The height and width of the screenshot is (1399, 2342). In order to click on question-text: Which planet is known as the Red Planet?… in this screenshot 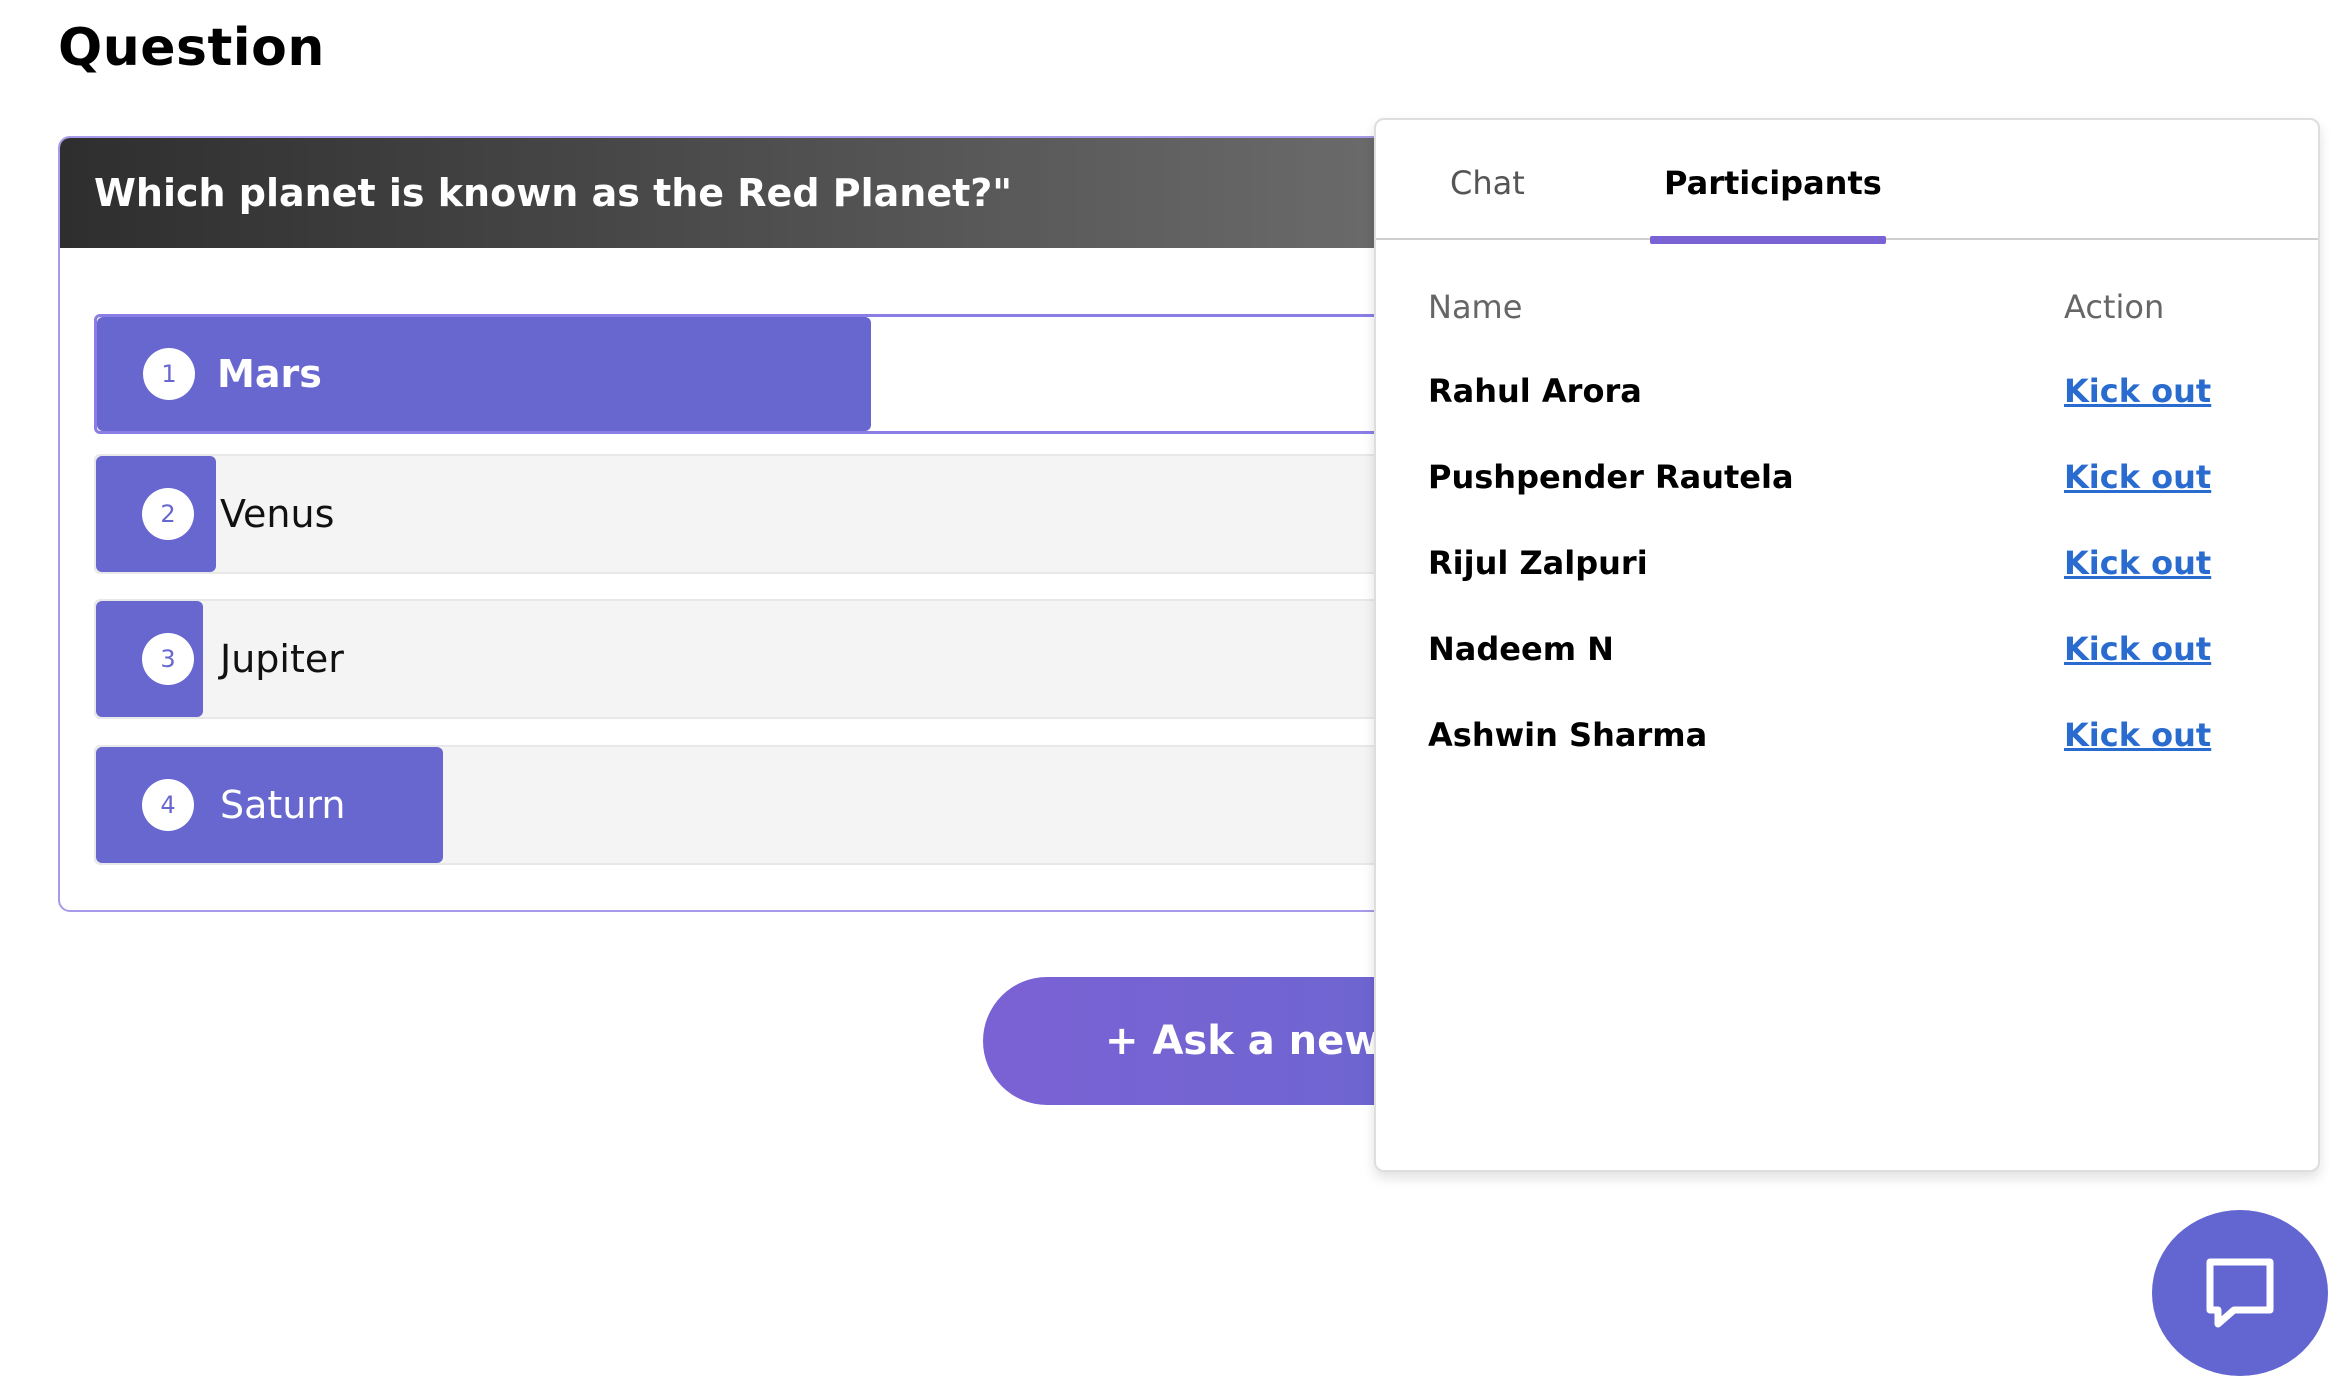, I will do `click(553, 193)`.